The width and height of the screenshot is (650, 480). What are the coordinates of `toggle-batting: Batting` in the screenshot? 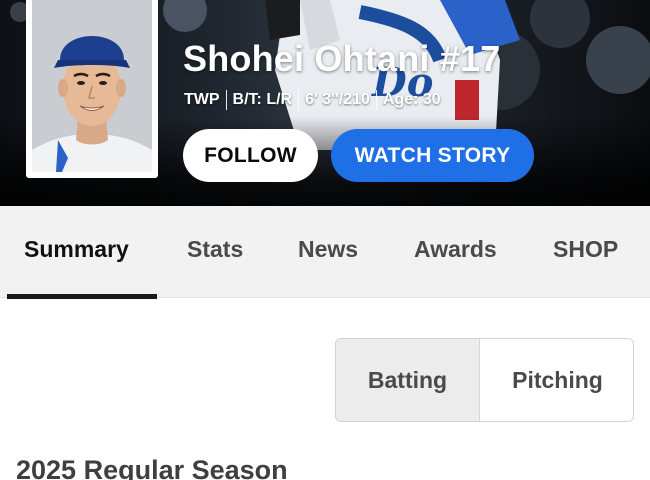 It's located at (408, 380).